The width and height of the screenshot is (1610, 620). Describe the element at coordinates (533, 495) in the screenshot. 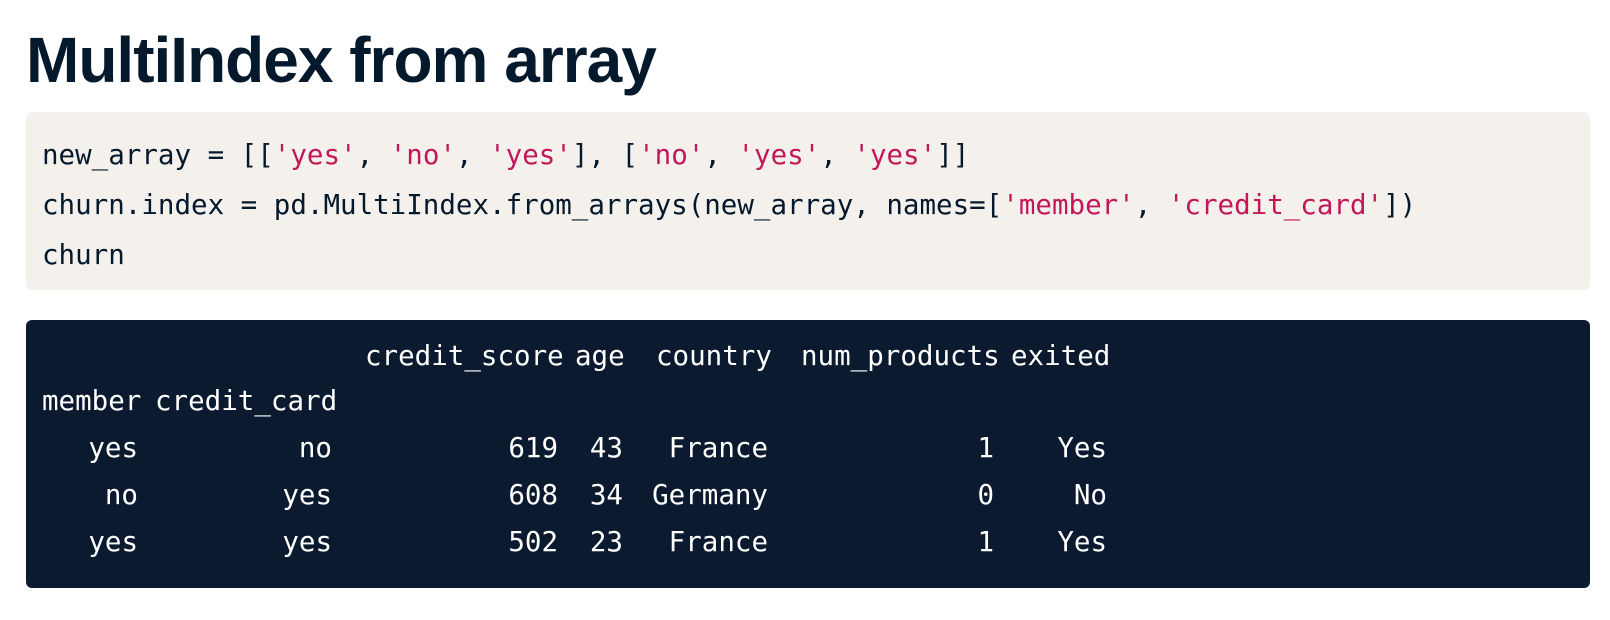

I see `row-2-credit-score: 608` at that location.